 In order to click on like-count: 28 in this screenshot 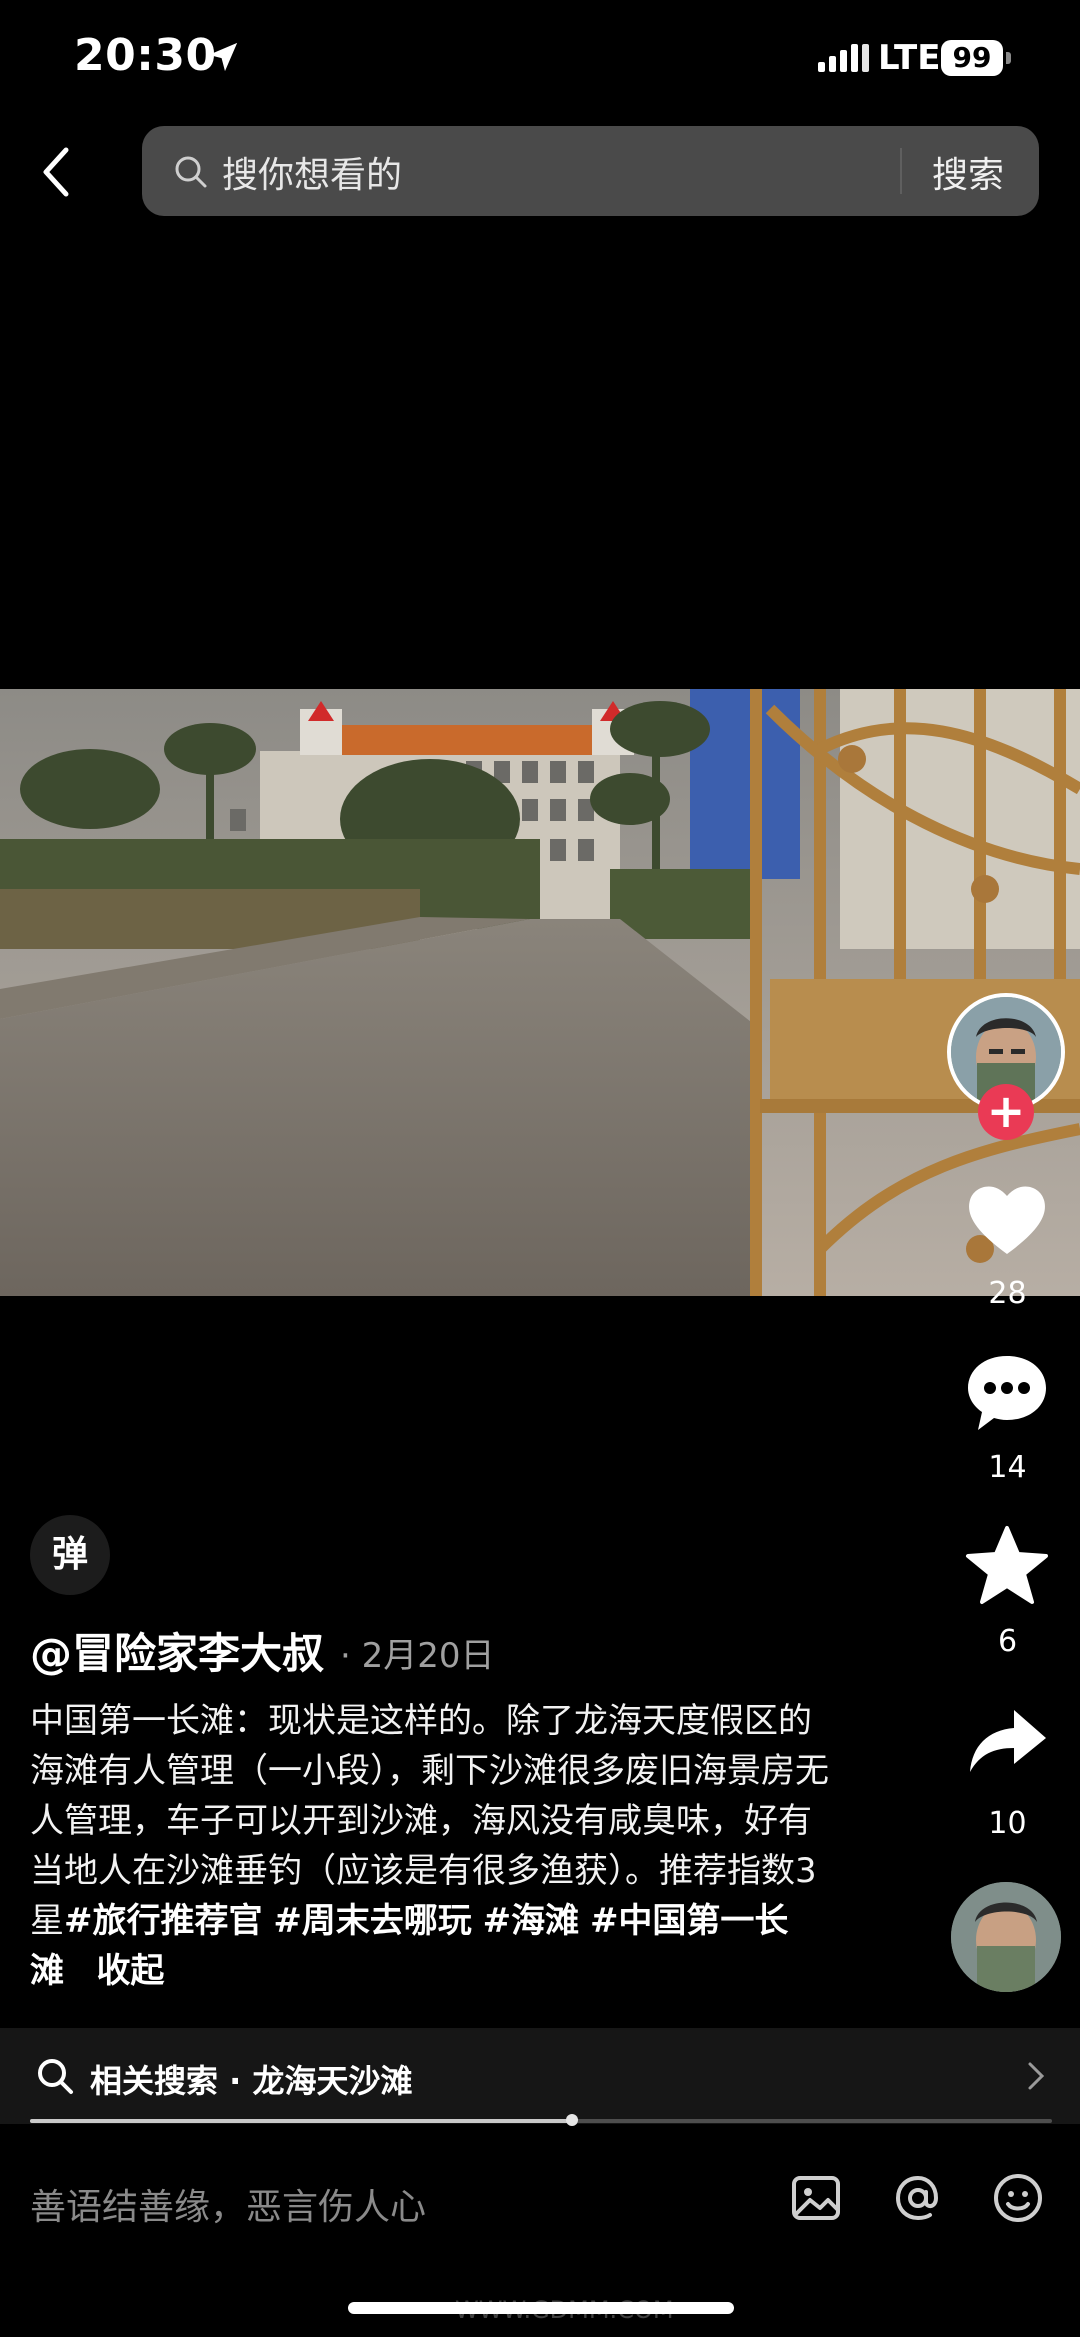, I will do `click(1007, 1293)`.